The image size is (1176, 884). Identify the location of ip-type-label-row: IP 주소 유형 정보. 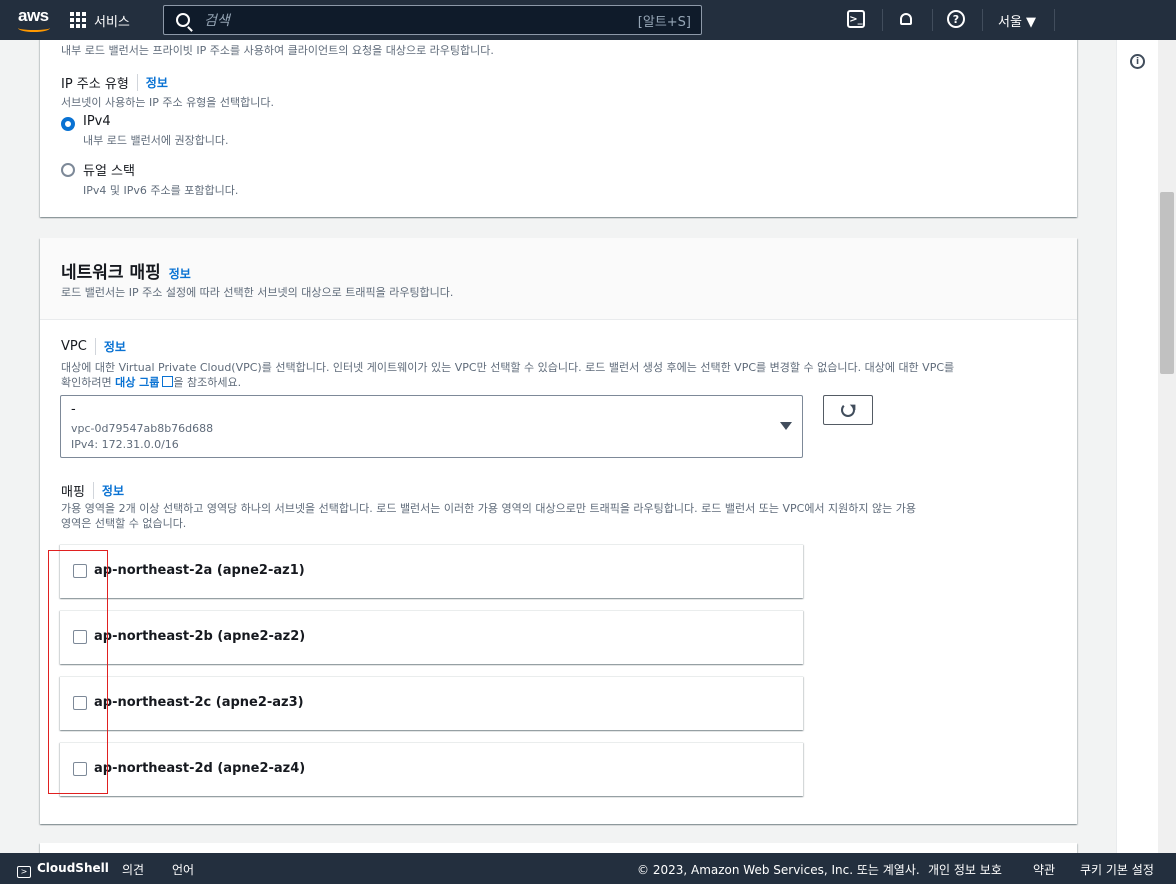
(114, 82).